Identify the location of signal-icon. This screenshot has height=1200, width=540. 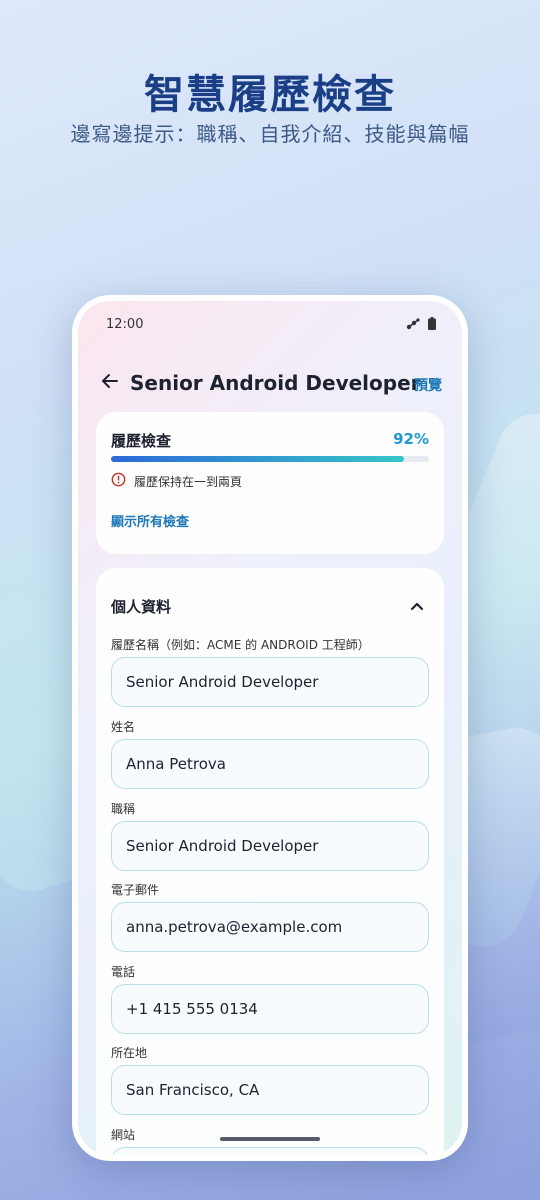
(413, 323).